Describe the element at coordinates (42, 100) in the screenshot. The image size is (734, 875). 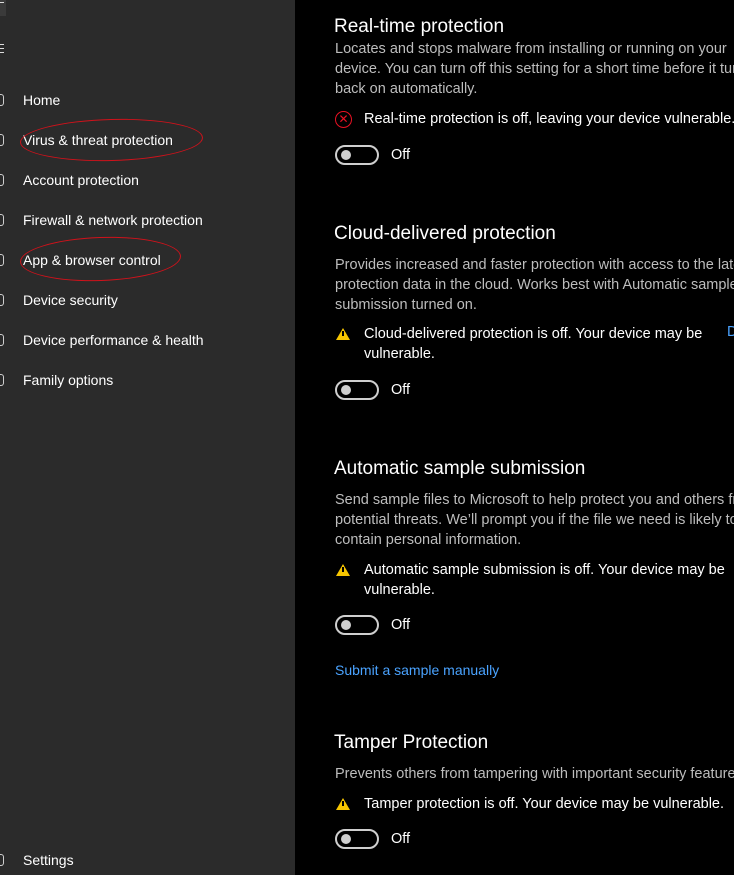
I see `sidebar-item-label: Home` at that location.